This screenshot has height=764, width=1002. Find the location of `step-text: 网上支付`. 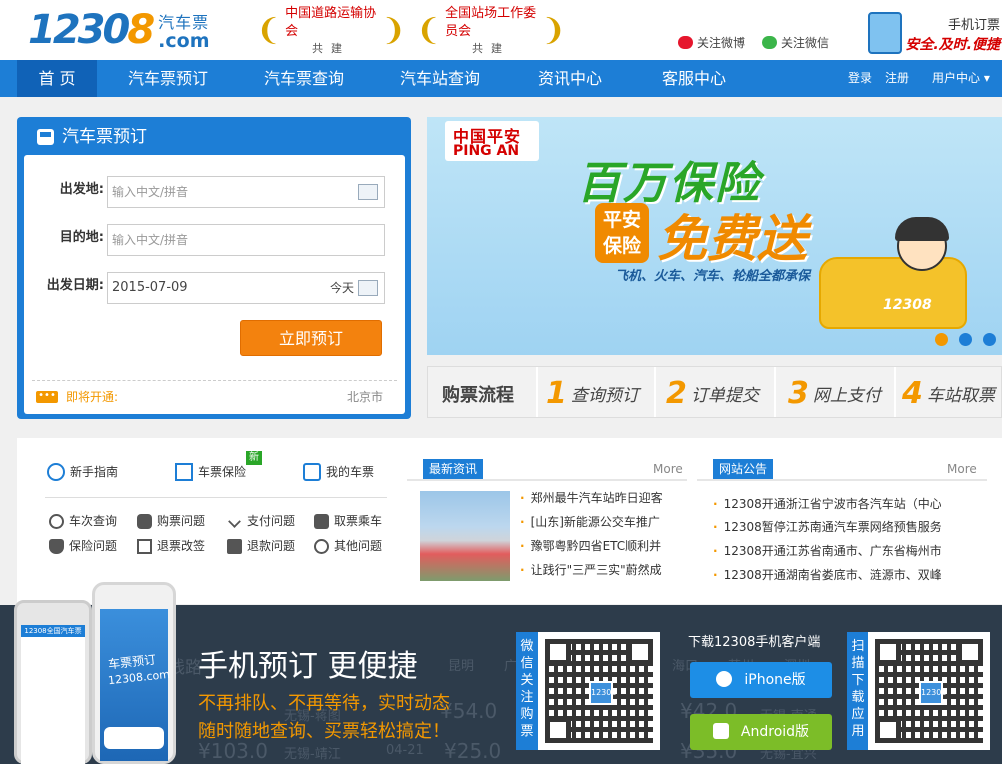

step-text: 网上支付 is located at coordinates (846, 395).